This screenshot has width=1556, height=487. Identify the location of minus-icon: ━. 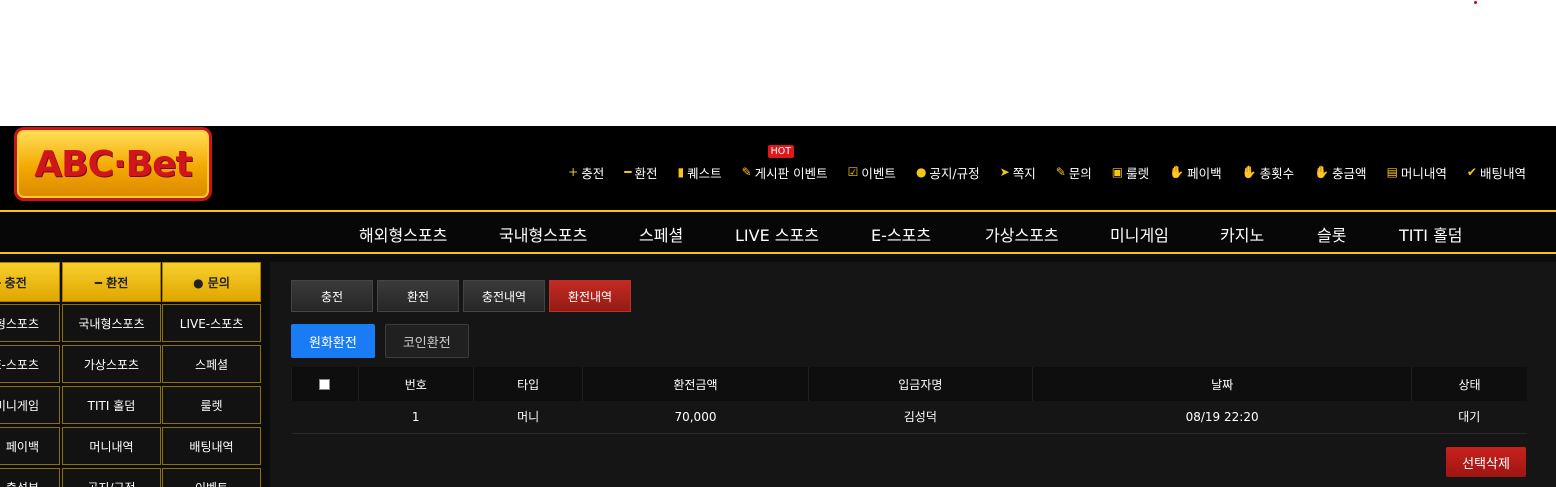
(628, 172).